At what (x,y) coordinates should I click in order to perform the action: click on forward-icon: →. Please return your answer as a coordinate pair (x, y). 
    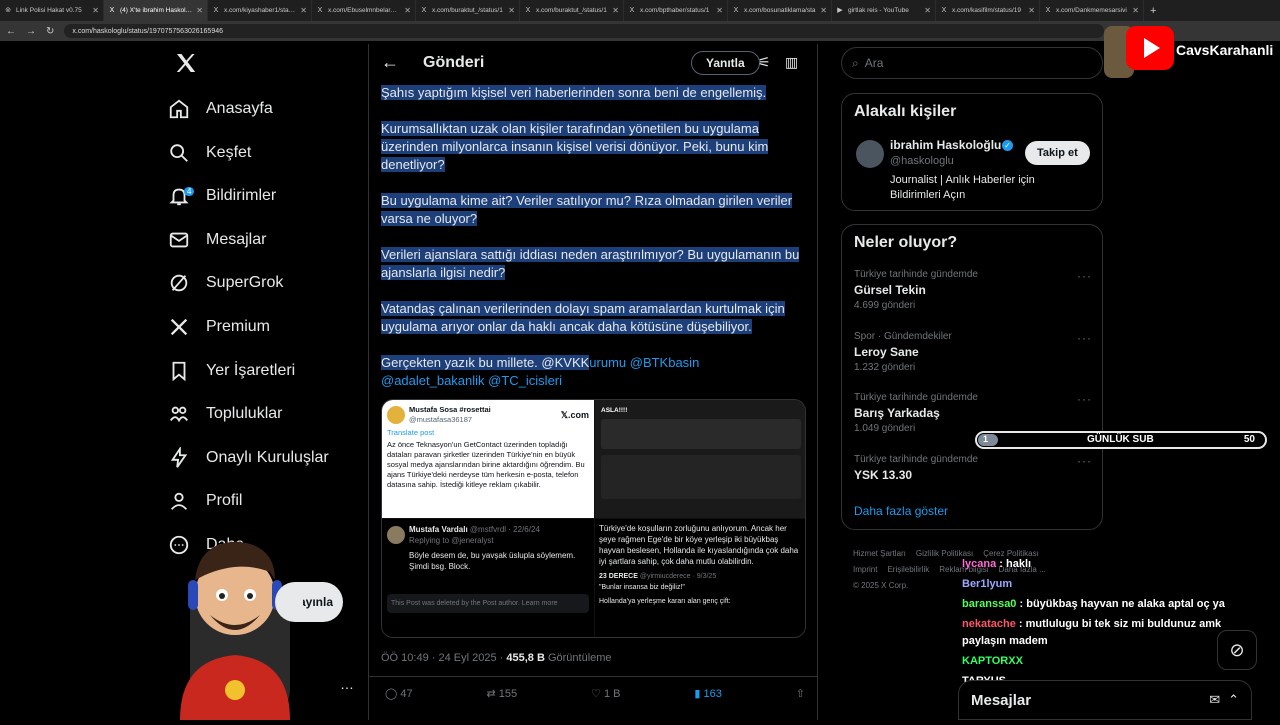
    Looking at the image, I should click on (31, 31).